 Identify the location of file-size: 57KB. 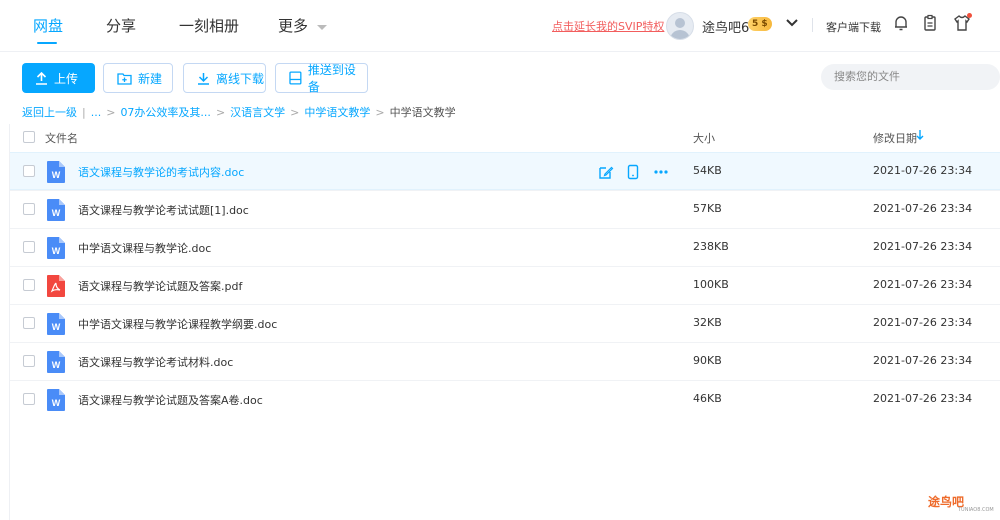
(707, 208).